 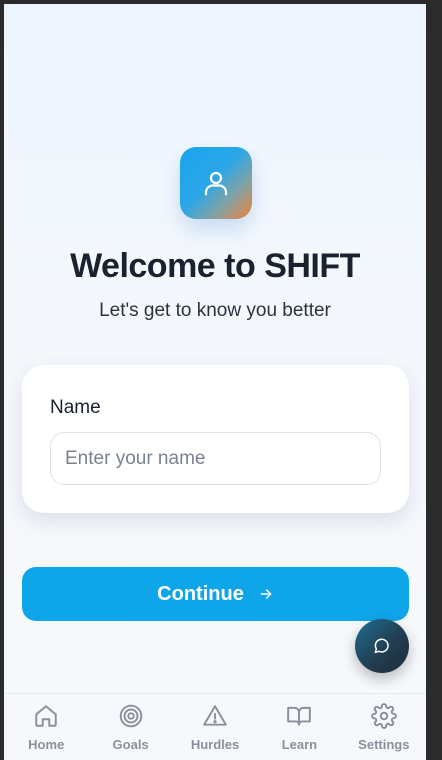 I want to click on continue-button: Continue, so click(x=215, y=594).